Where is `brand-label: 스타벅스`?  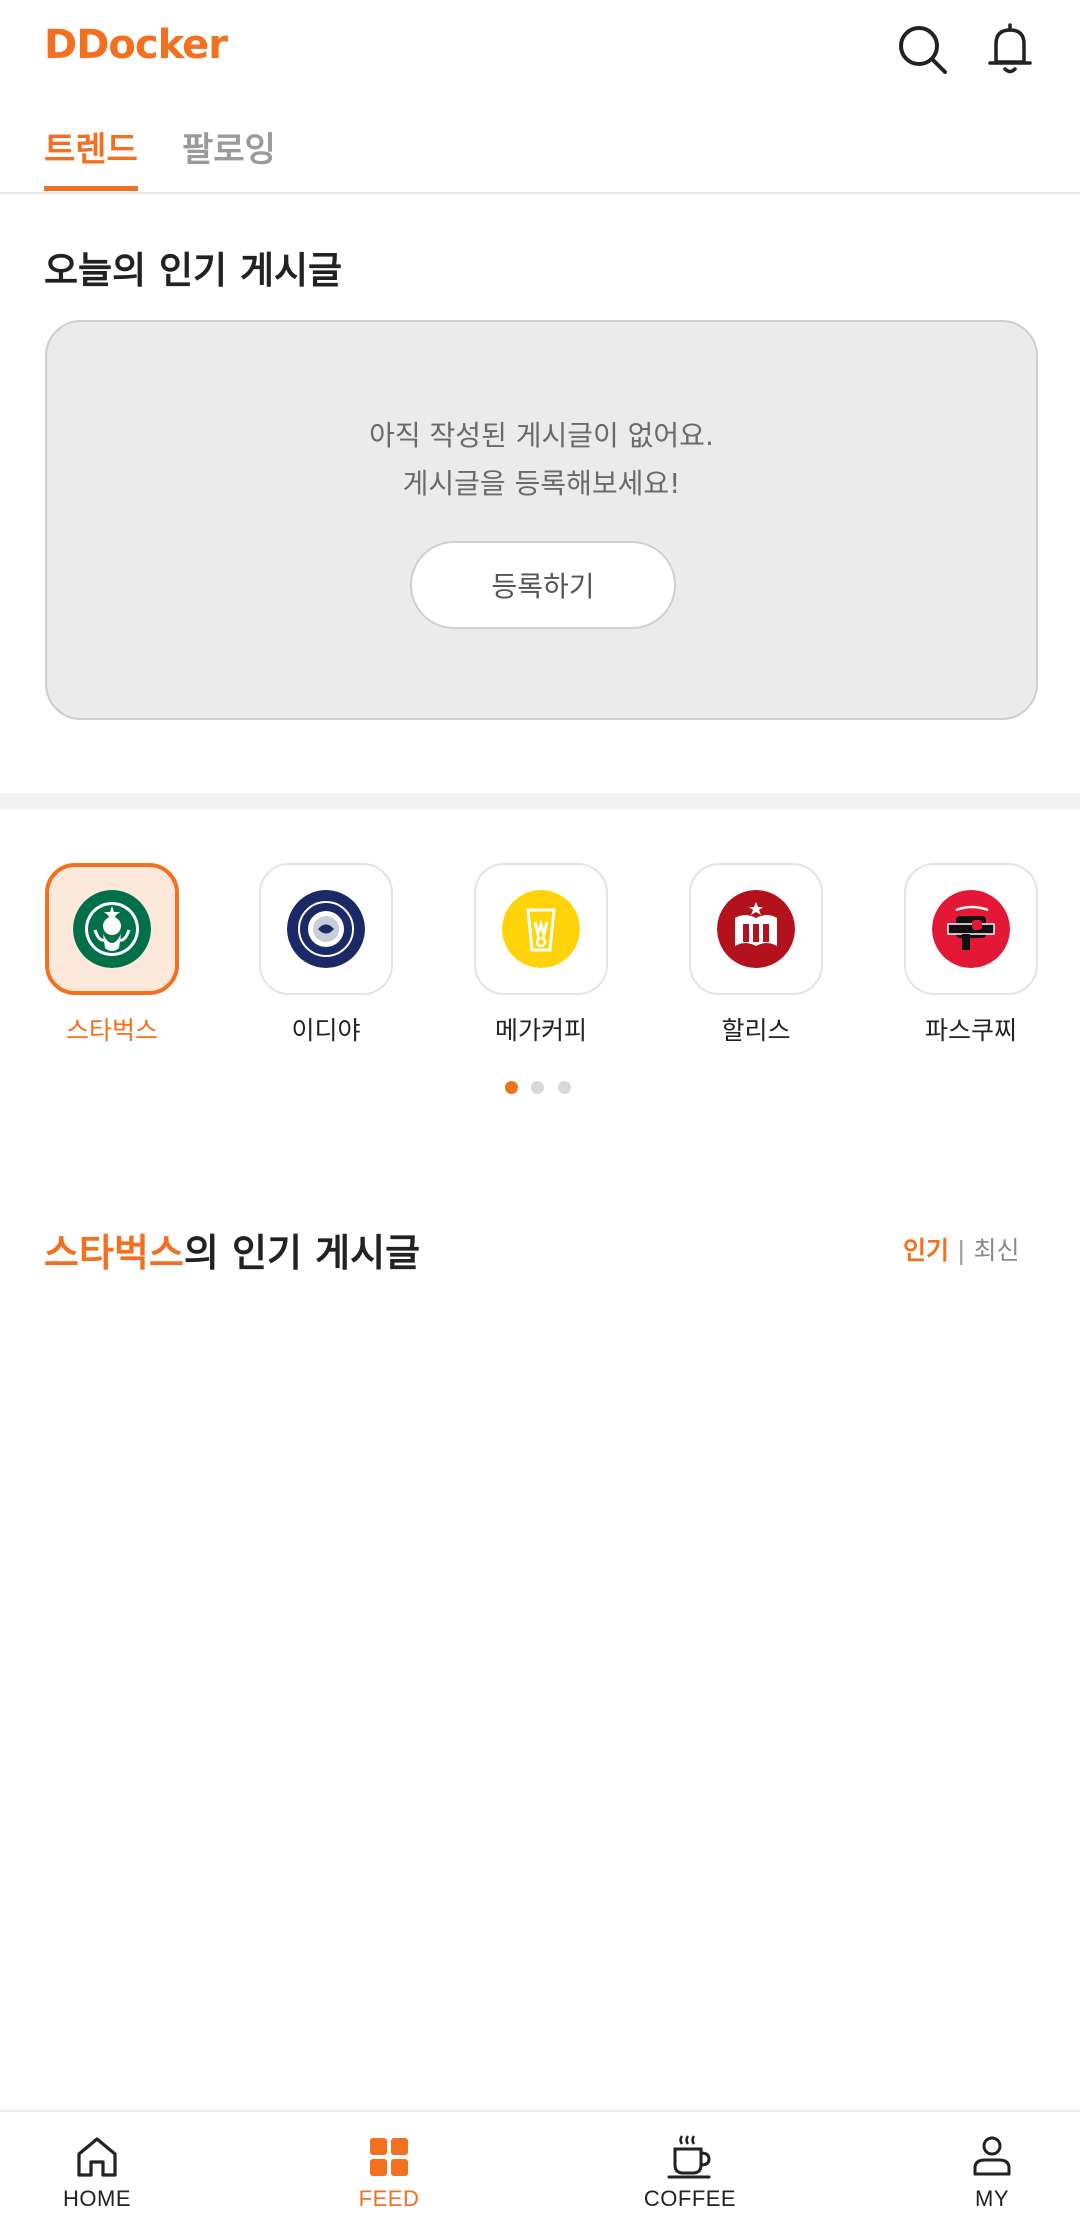 brand-label: 스타벅스 is located at coordinates (111, 1030).